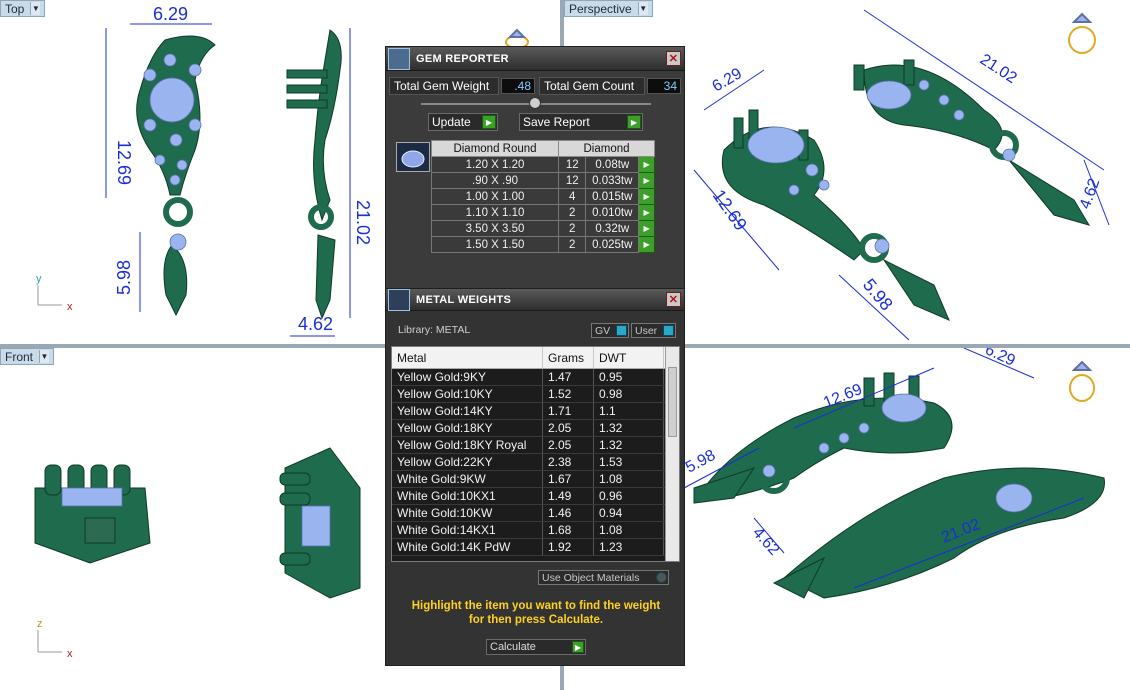 This screenshot has height=690, width=1130. I want to click on metal-name: Yellow Gold:10KY, so click(467, 394).